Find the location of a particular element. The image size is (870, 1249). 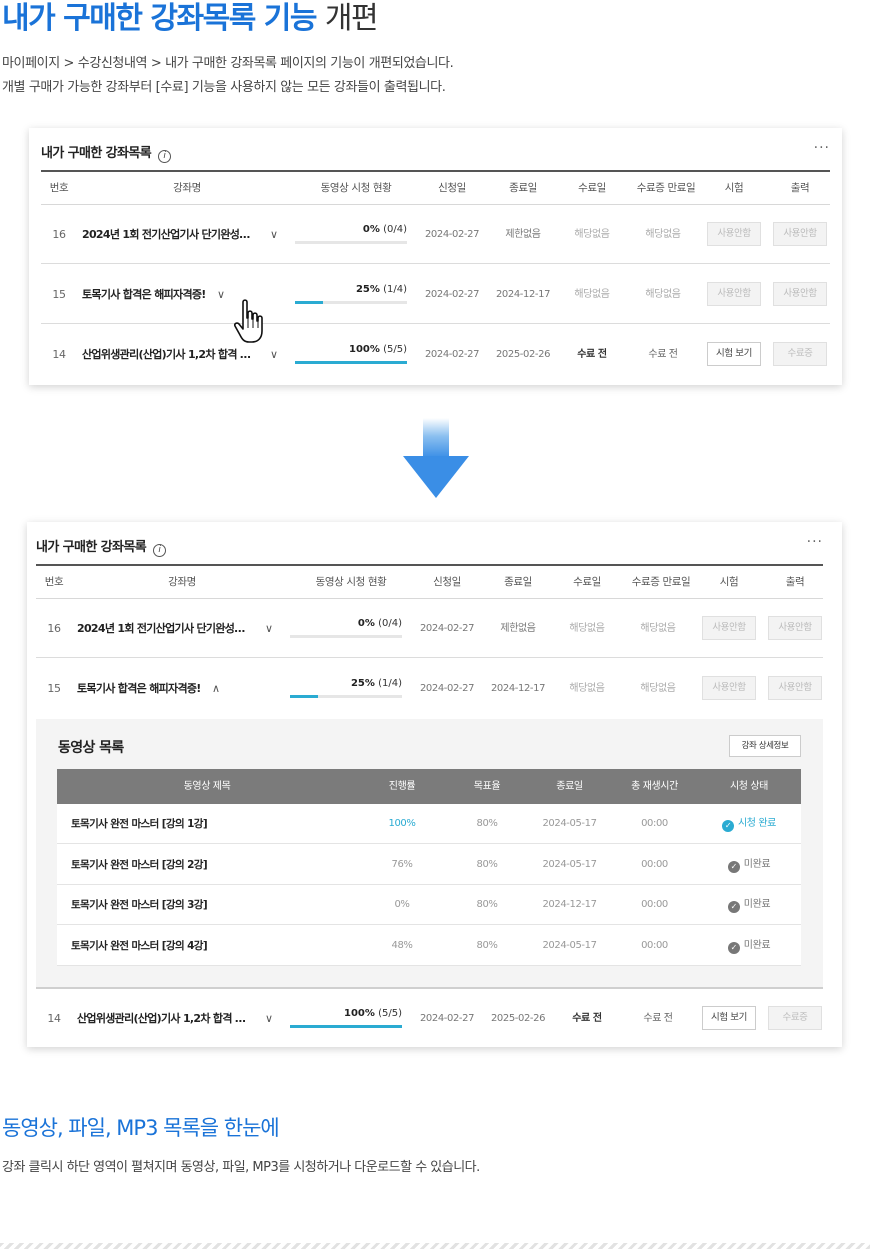

progress-label: 25% (1/4) is located at coordinates (376, 683).